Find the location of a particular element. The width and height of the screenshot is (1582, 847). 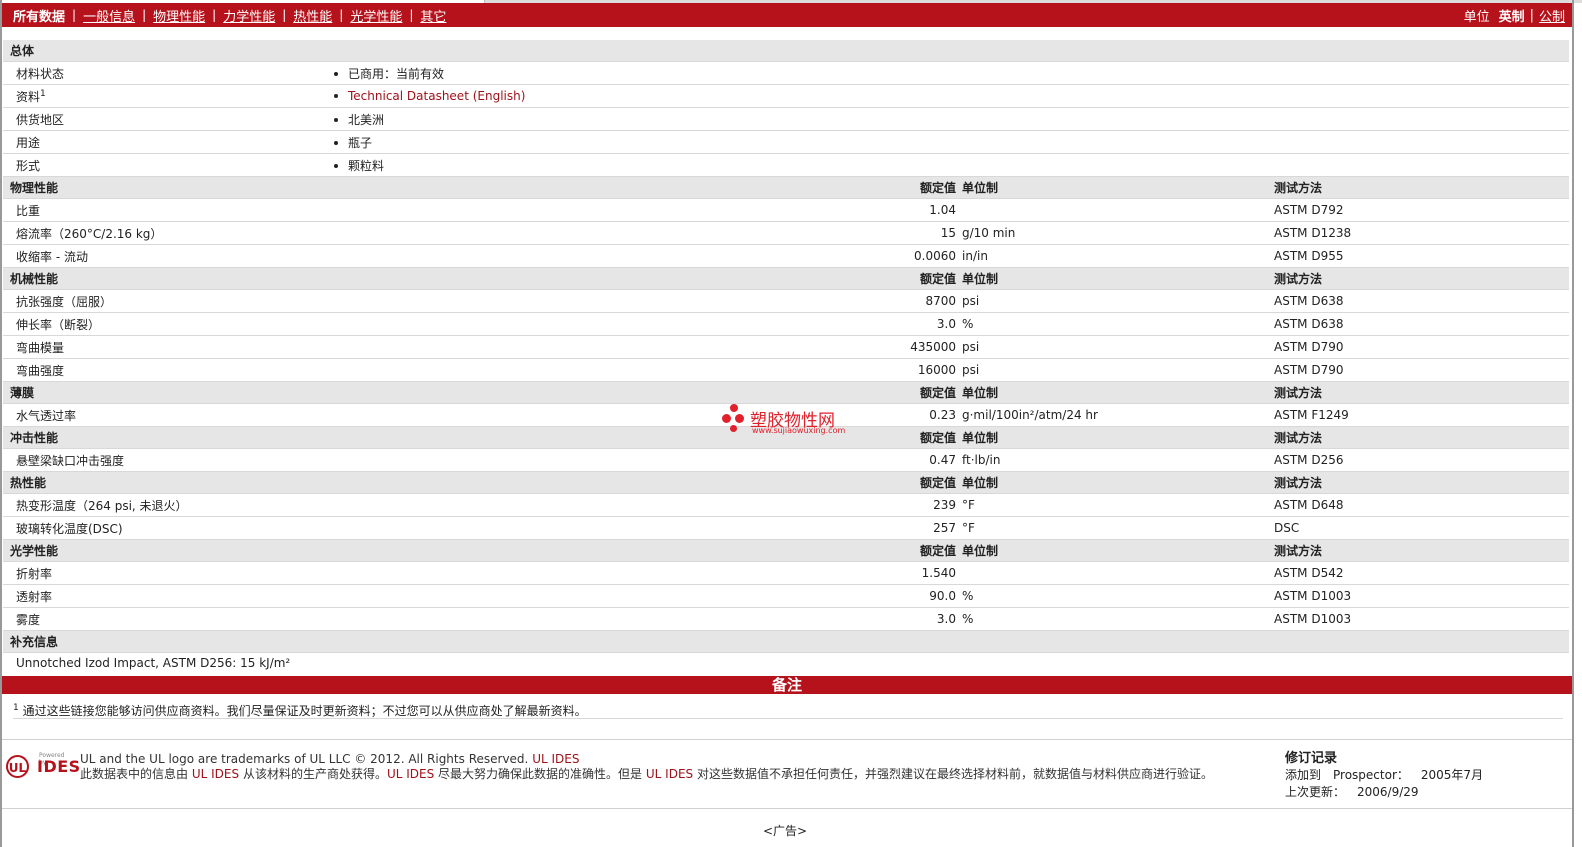

test-method: ASTM D1238 is located at coordinates (1421, 233).